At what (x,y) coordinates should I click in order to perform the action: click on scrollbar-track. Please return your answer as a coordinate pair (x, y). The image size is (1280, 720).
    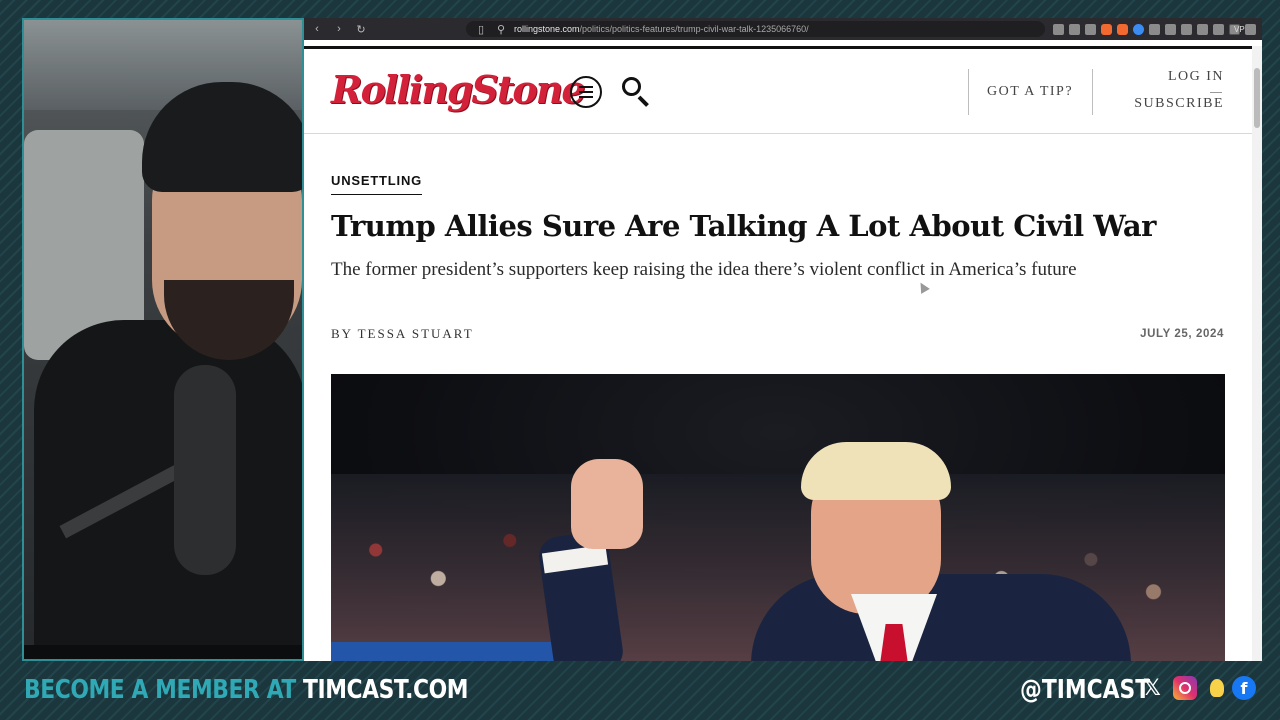
    Looking at the image, I should click on (1257, 353).